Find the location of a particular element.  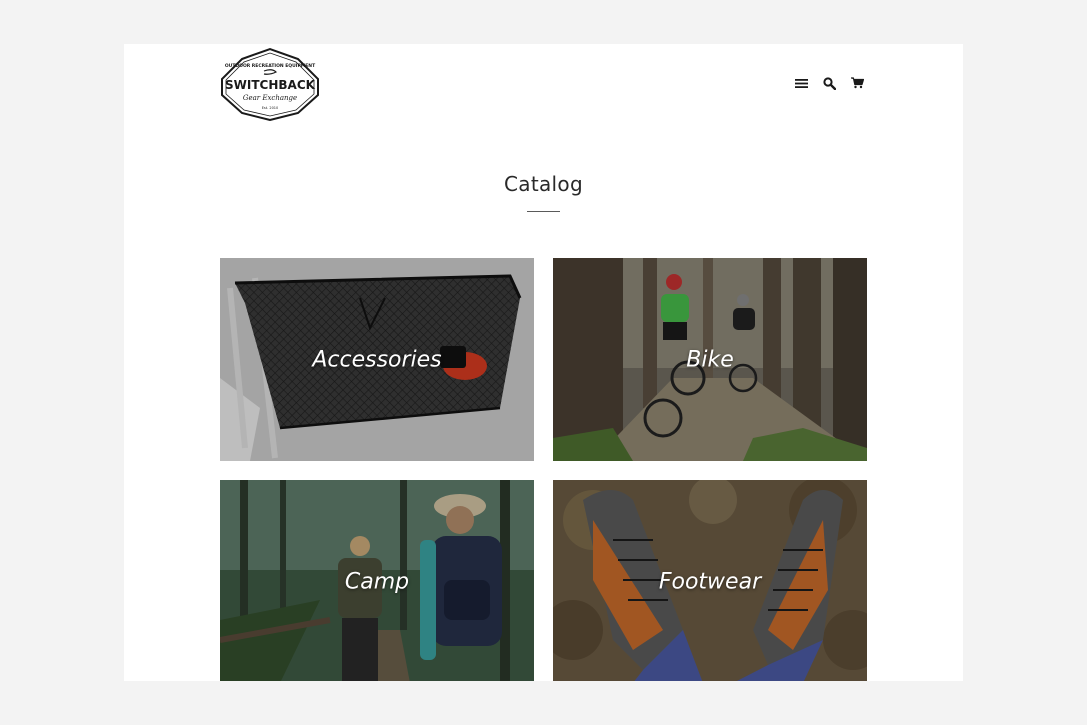

menu-button is located at coordinates (801, 83).